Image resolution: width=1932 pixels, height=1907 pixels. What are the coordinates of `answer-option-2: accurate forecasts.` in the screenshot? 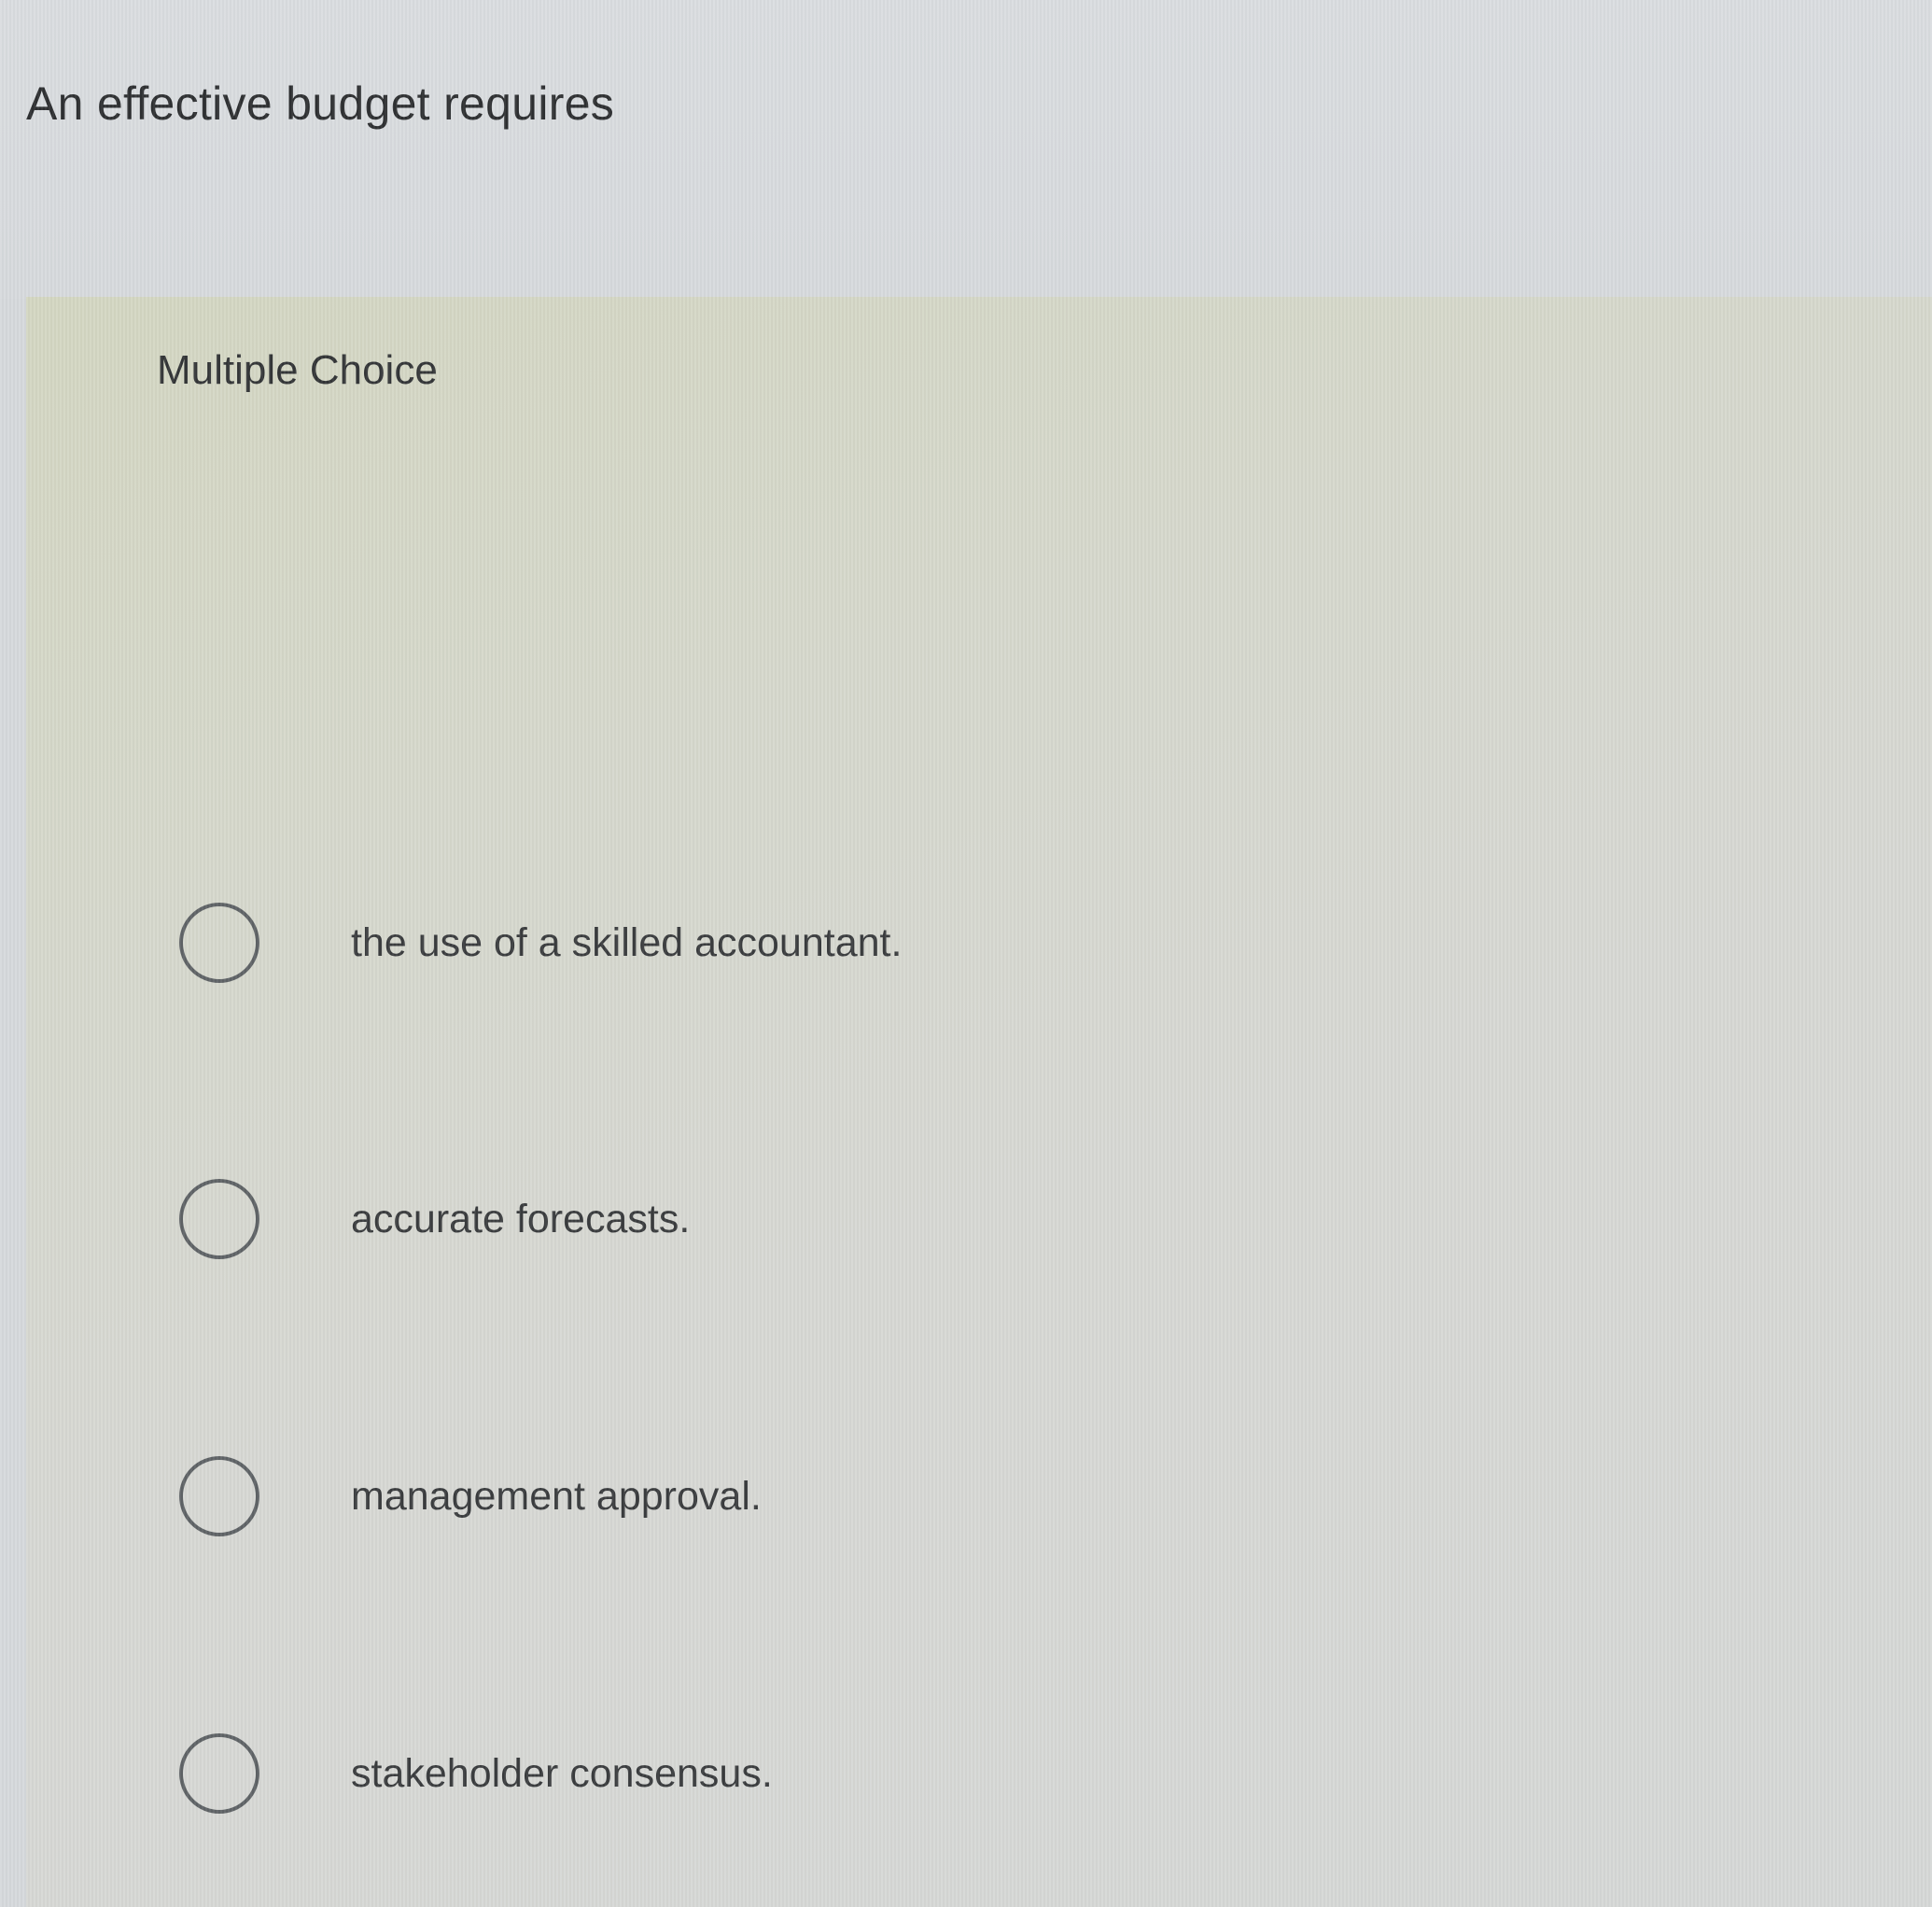 It's located at (434, 1219).